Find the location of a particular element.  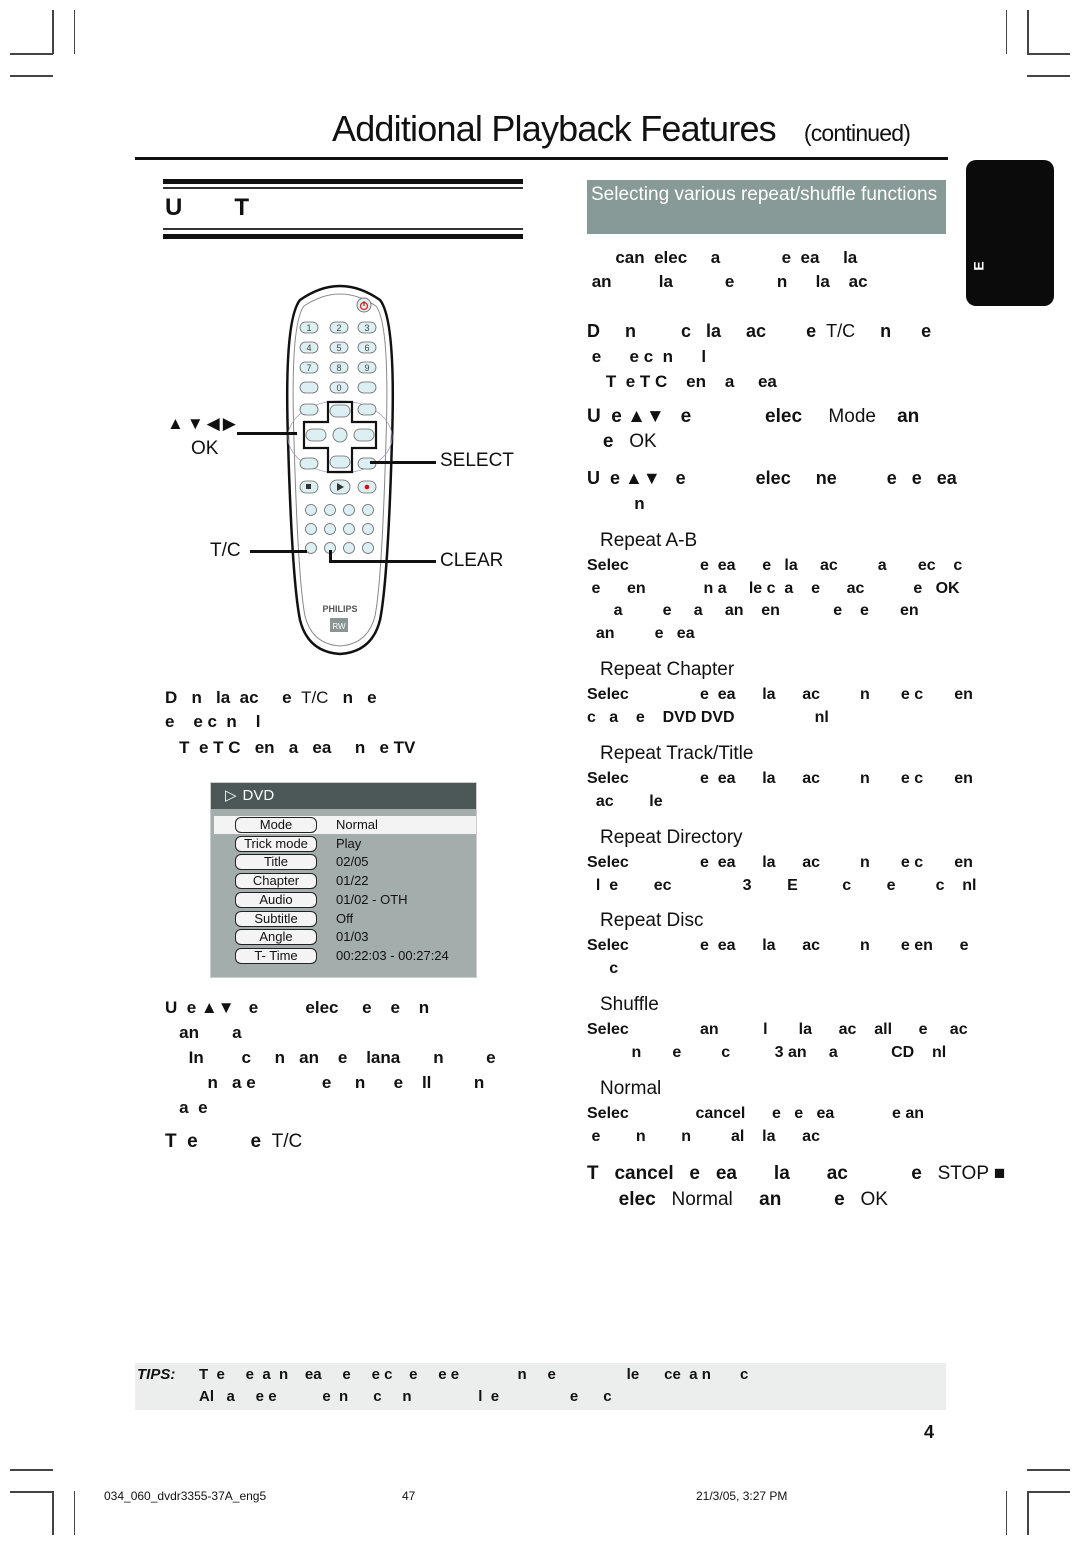

dvd-menu-header: ▷ DVD is located at coordinates (343, 796).